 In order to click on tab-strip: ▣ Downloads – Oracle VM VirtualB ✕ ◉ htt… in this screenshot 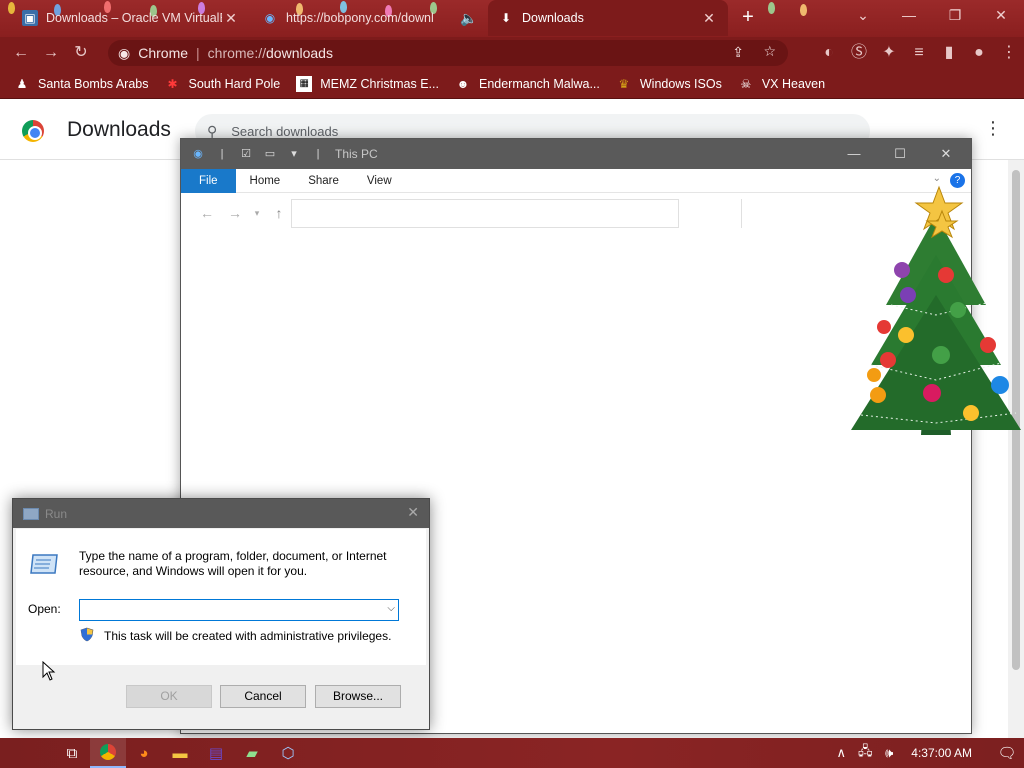, I will do `click(512, 18)`.